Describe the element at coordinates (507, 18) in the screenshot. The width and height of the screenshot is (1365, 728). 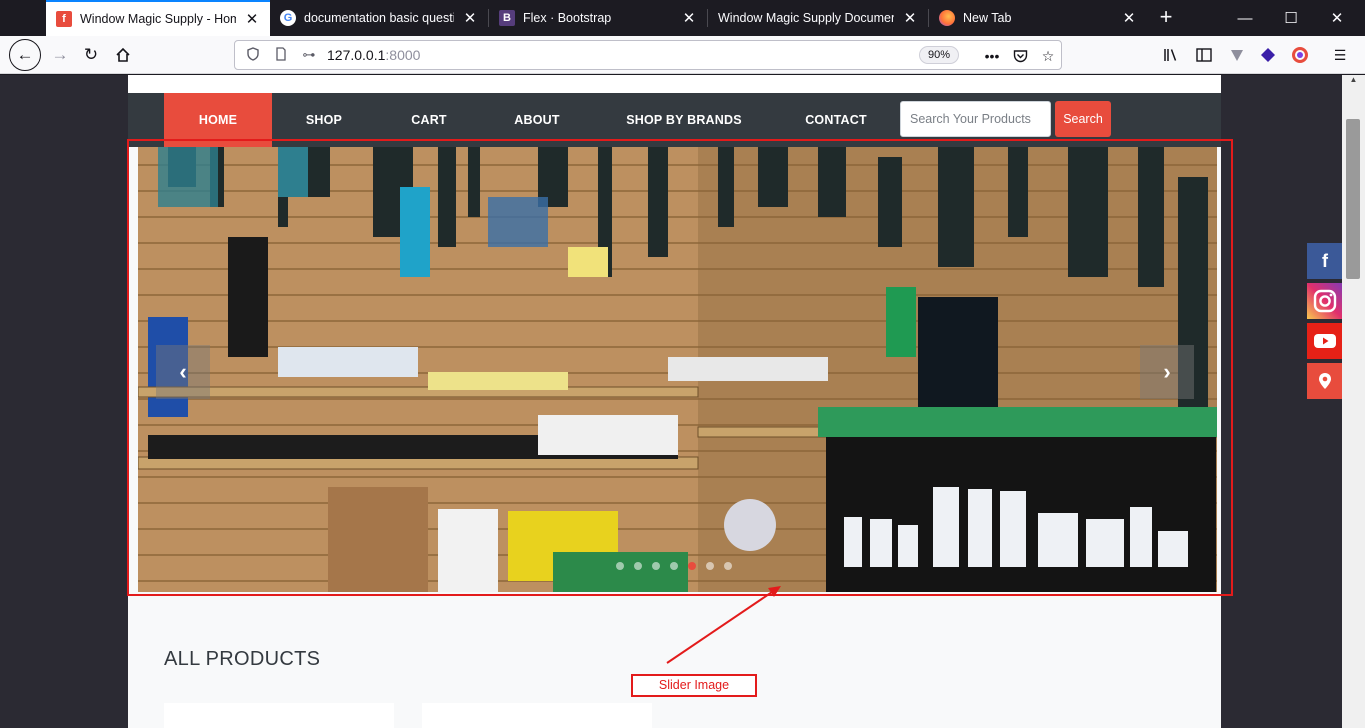
I see `bootstrap-icon: B` at that location.